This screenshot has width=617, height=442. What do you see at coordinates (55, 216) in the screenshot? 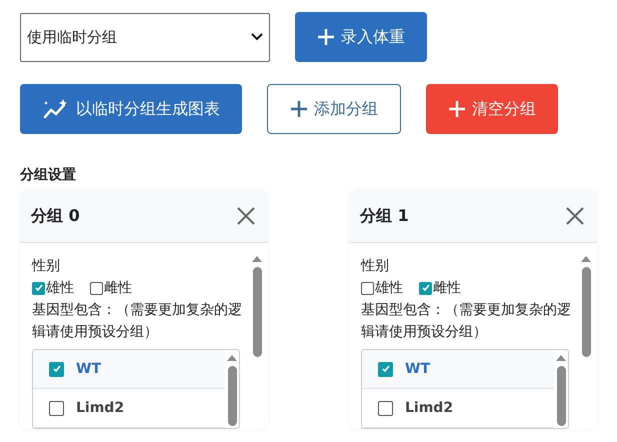
I see `group-title: 分组 0` at bounding box center [55, 216].